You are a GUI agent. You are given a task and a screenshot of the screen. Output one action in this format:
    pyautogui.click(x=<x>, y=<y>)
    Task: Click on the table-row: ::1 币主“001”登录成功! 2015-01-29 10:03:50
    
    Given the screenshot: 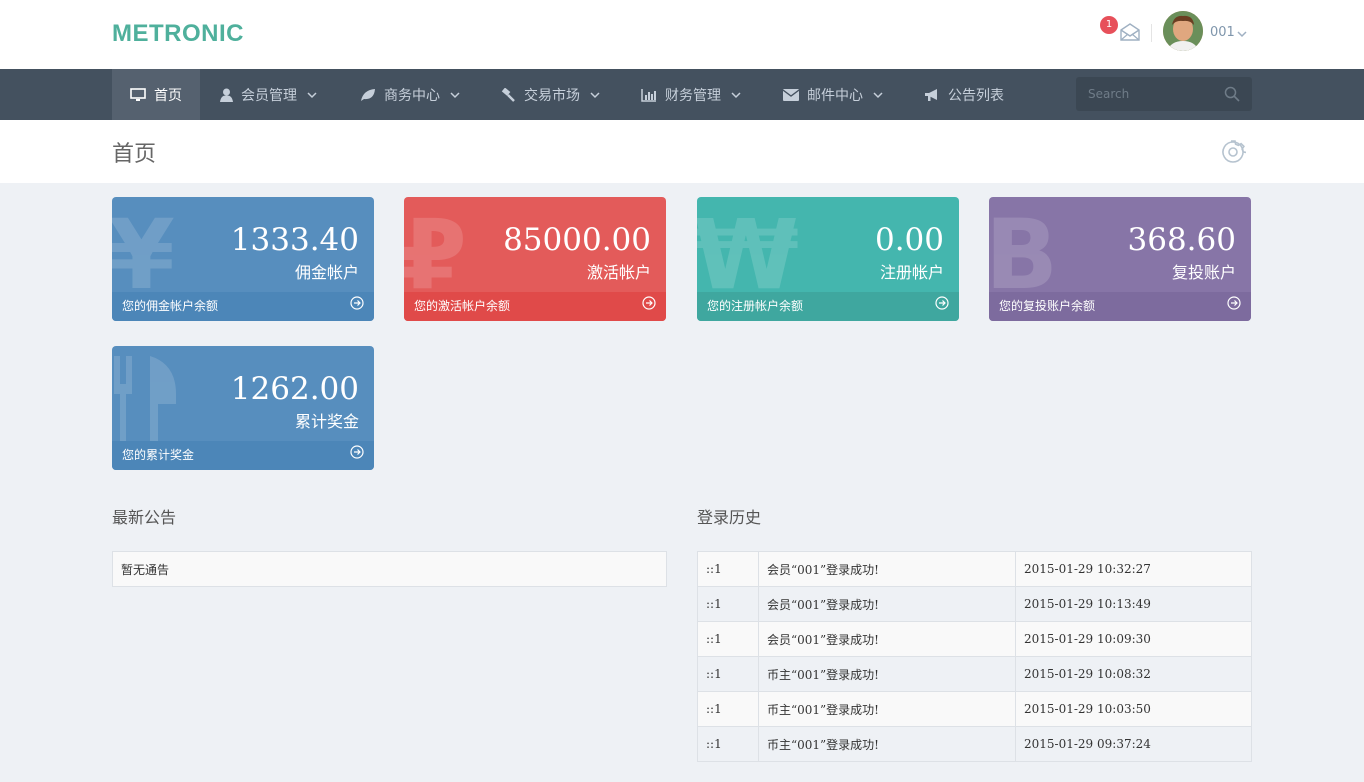 What is the action you would take?
    pyautogui.click(x=974, y=709)
    